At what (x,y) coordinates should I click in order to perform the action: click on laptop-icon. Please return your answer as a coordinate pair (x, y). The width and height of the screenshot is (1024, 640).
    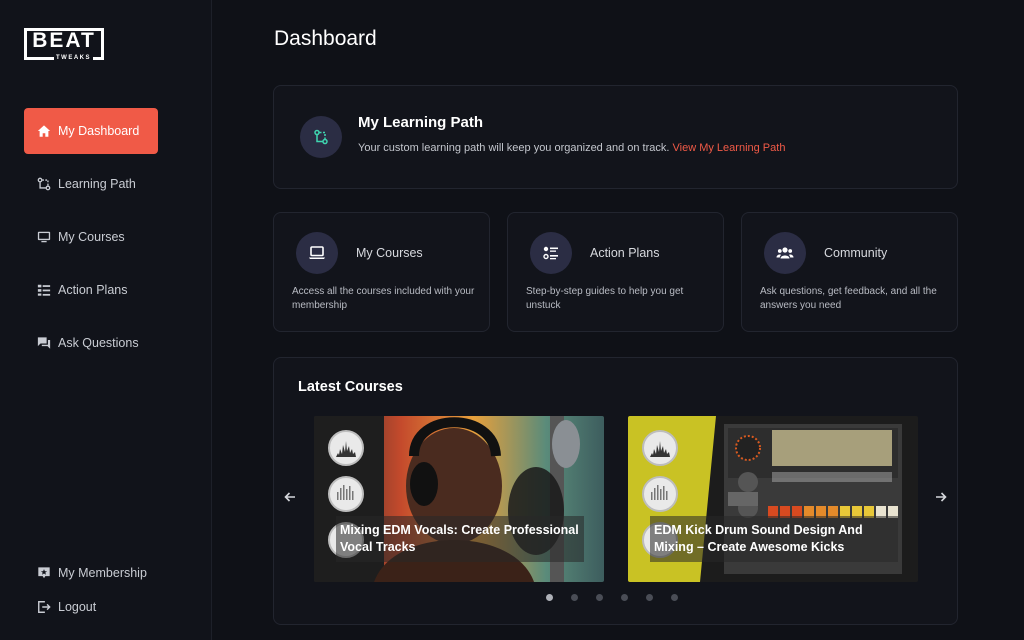
    Looking at the image, I should click on (317, 253).